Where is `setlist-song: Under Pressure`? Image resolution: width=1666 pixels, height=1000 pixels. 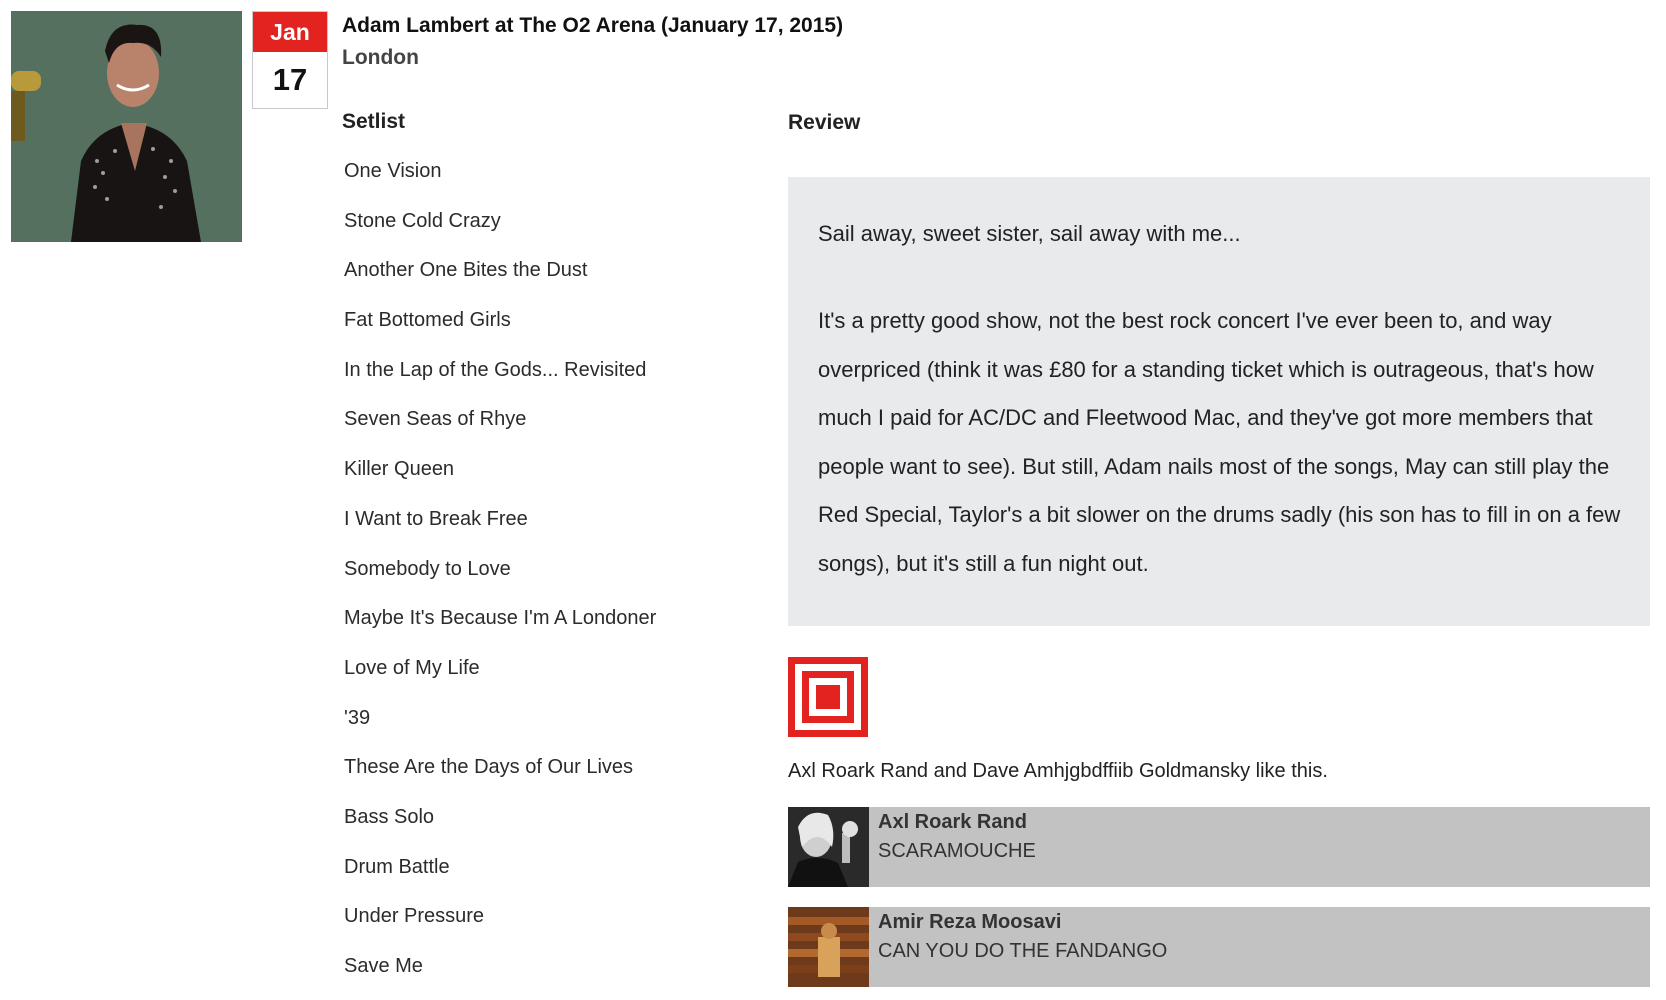
setlist-song: Under Pressure is located at coordinates (414, 916).